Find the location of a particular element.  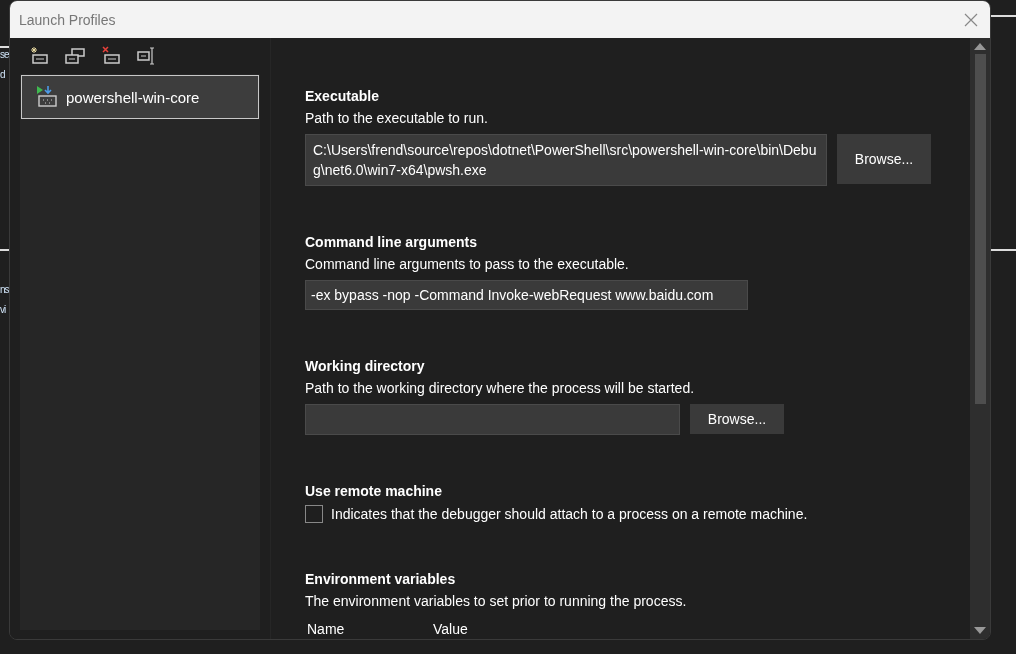

launch-profile-icon is located at coordinates (47, 97).